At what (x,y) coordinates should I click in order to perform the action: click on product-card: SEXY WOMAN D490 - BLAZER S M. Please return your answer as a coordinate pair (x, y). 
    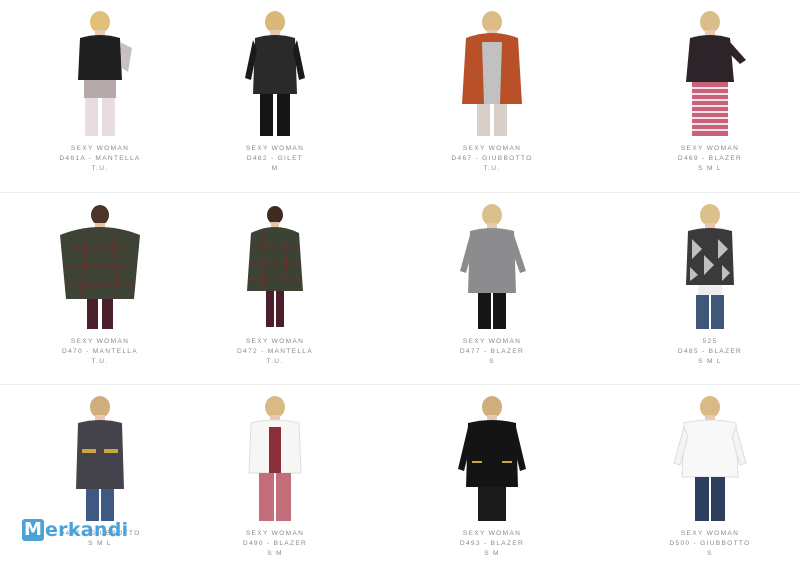
    Looking at the image, I should click on (275, 481).